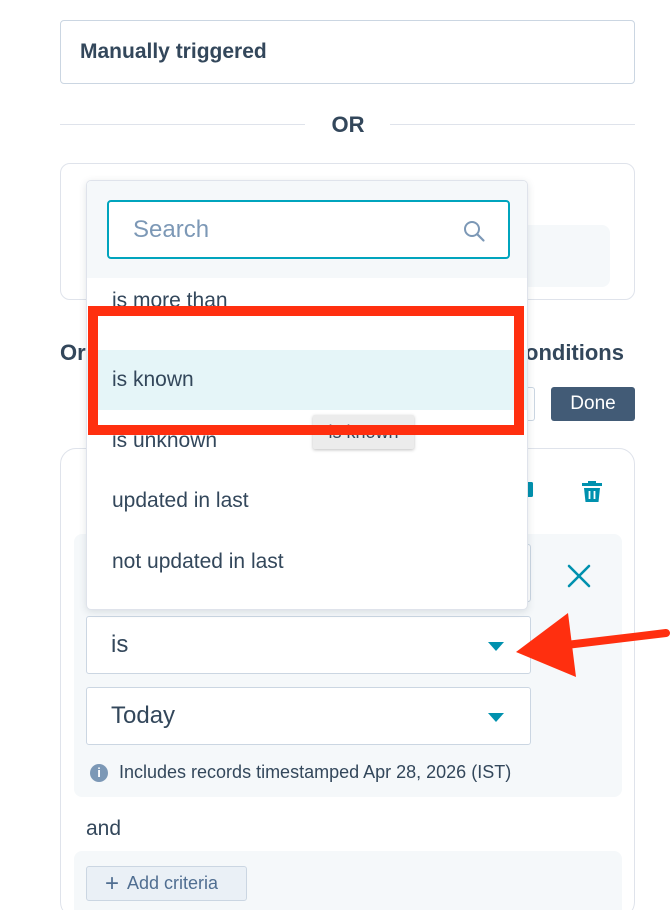 The width and height of the screenshot is (670, 910). What do you see at coordinates (143, 715) in the screenshot?
I see `date-value-select-value: Today` at bounding box center [143, 715].